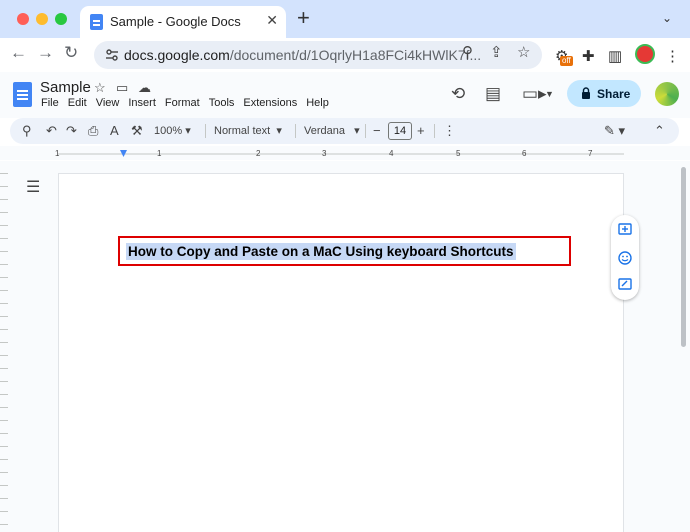 The height and width of the screenshot is (532, 690). What do you see at coordinates (108, 103) in the screenshot?
I see `menu-view: View` at bounding box center [108, 103].